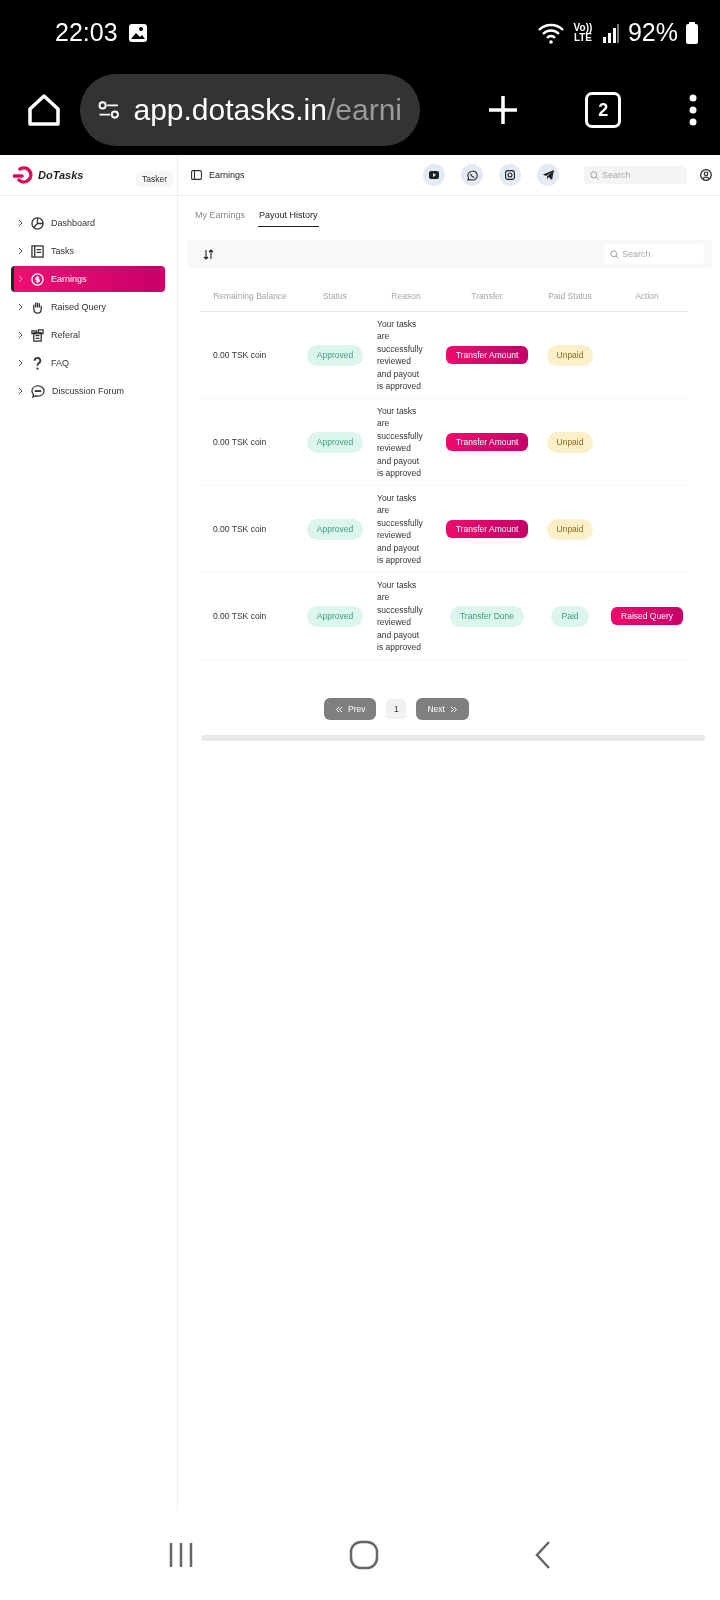 The image size is (720, 1600). What do you see at coordinates (706, 175) in the screenshot?
I see `user-icon` at bounding box center [706, 175].